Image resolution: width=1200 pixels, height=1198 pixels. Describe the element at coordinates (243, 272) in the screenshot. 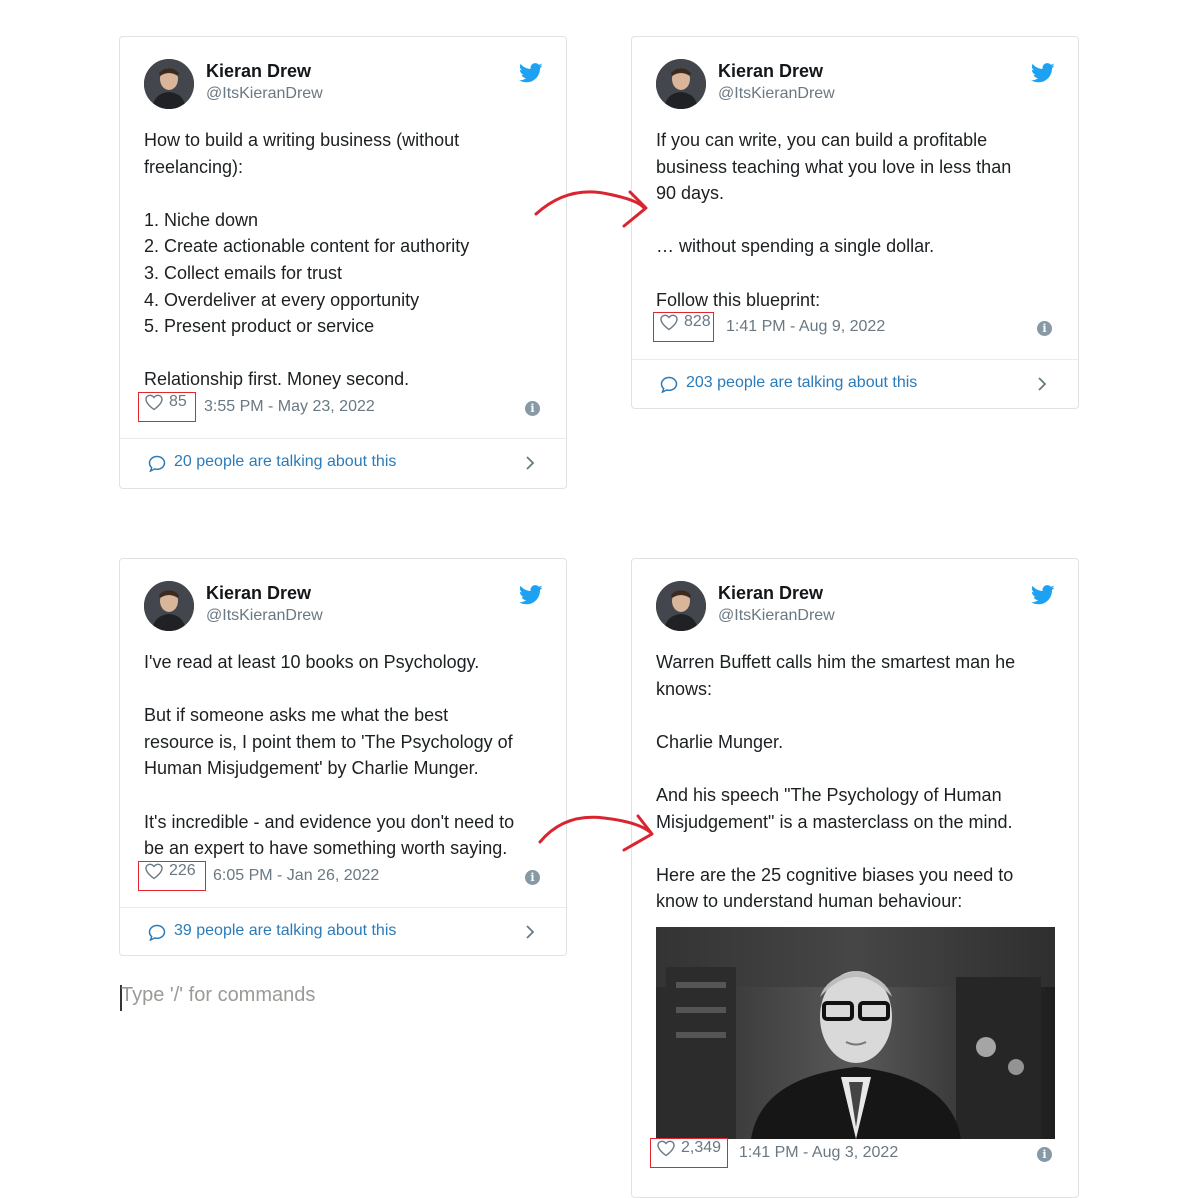

I see `text-line: 3. Collect emails for trust` at that location.